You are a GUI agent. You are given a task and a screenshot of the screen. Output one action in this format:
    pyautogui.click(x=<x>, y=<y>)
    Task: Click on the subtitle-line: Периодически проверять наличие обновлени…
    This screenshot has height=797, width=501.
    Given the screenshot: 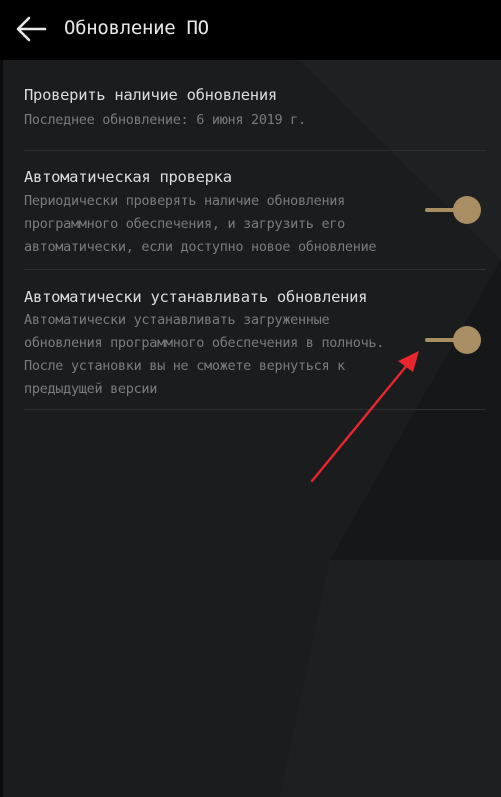 What is the action you would take?
    pyautogui.click(x=184, y=201)
    